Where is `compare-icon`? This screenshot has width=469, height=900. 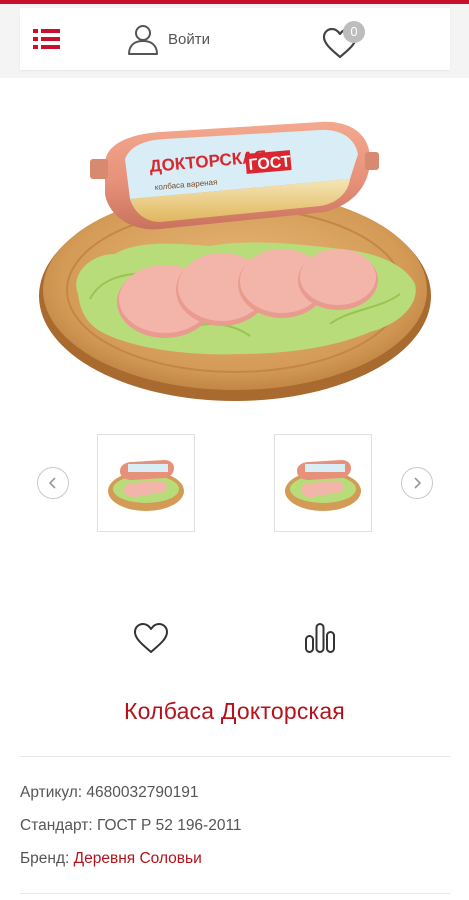 compare-icon is located at coordinates (320, 638).